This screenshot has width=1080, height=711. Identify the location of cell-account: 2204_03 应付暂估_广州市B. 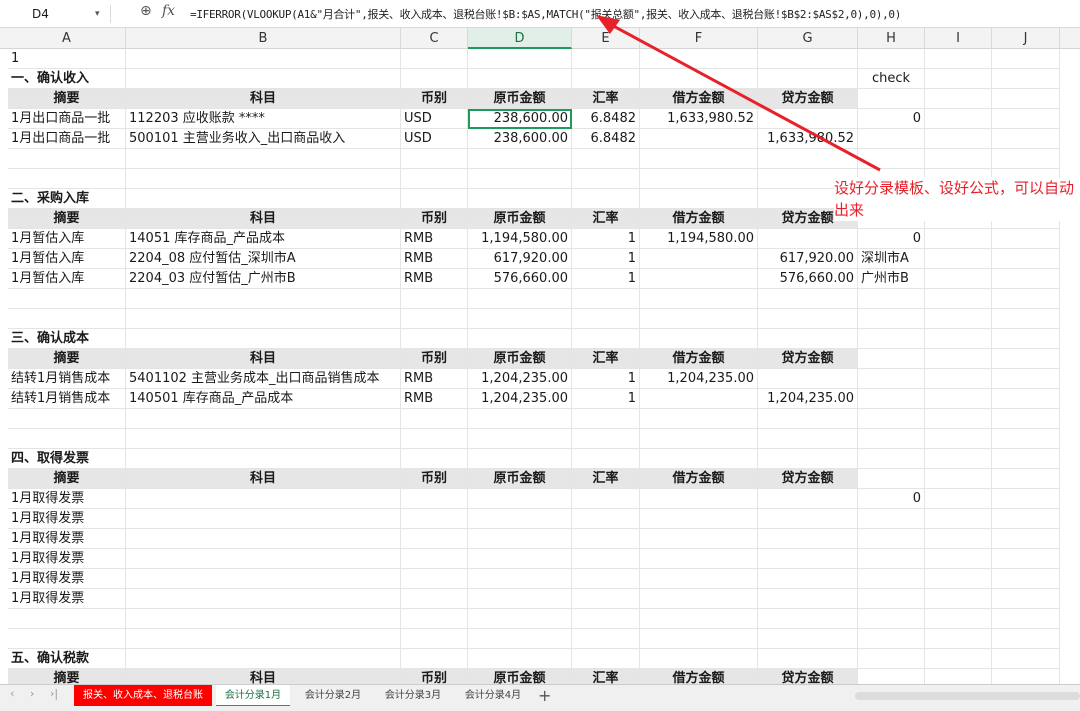
(263, 279).